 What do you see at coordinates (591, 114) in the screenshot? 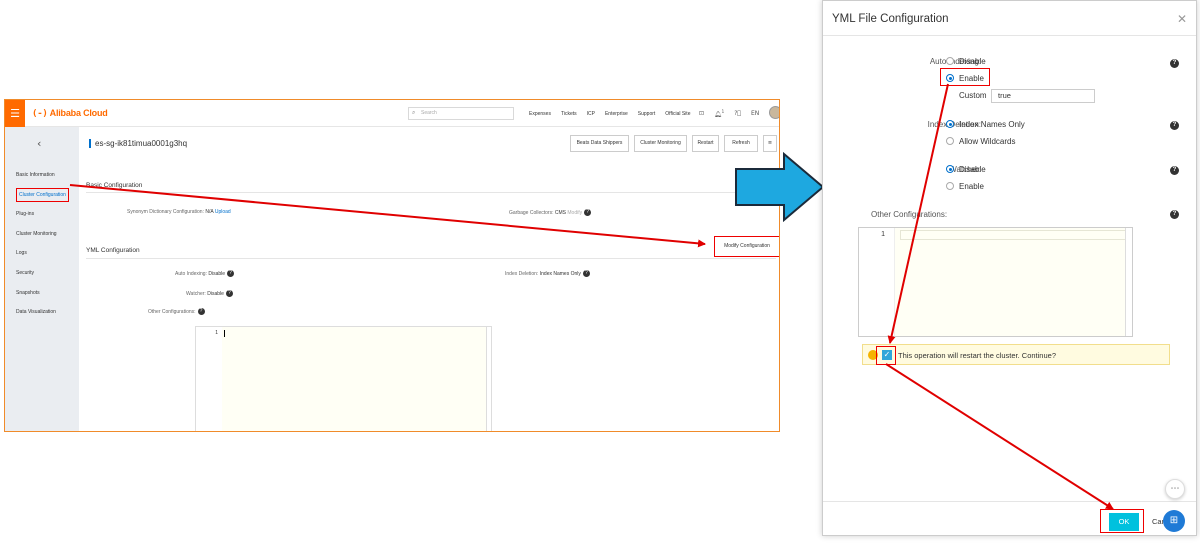
I see `nav-icp: ICP` at bounding box center [591, 114].